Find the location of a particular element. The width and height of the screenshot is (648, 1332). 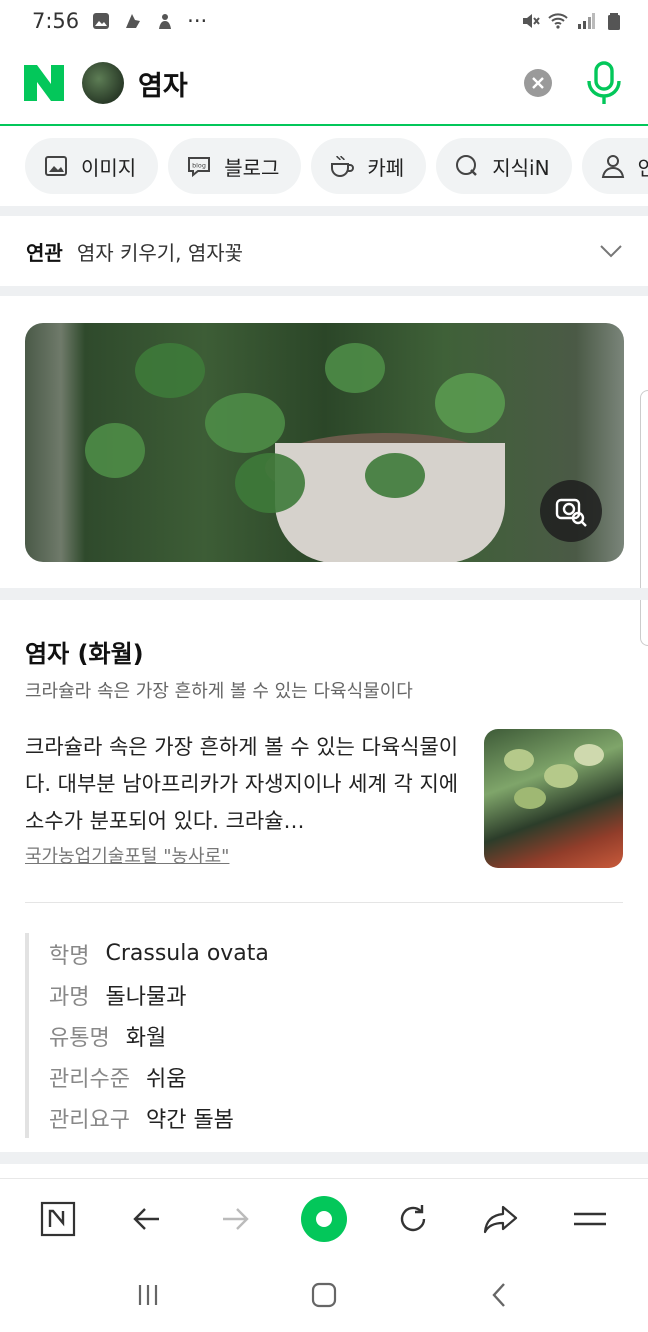

green-dot-icon is located at coordinates (323, 1218).